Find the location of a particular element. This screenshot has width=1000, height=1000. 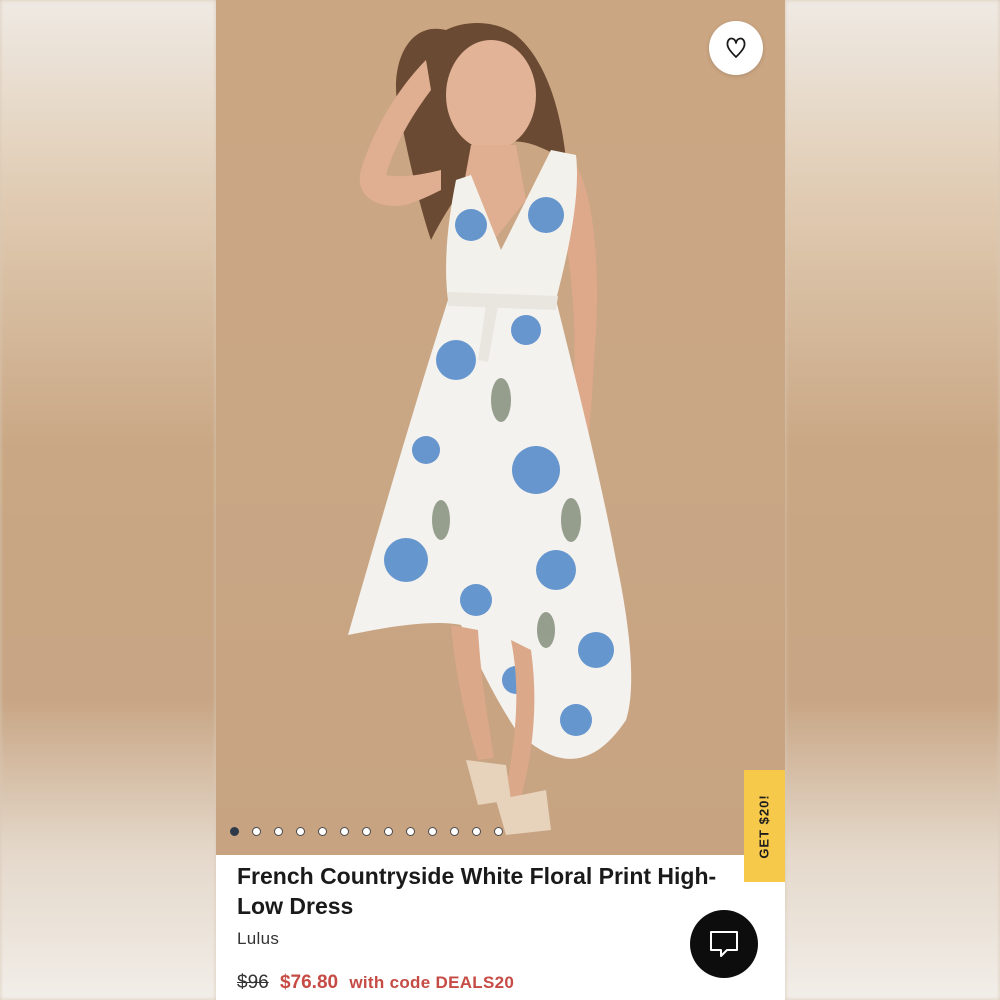

price-row: $96 $76.80 with code DEALS20 is located at coordinates (375, 983).